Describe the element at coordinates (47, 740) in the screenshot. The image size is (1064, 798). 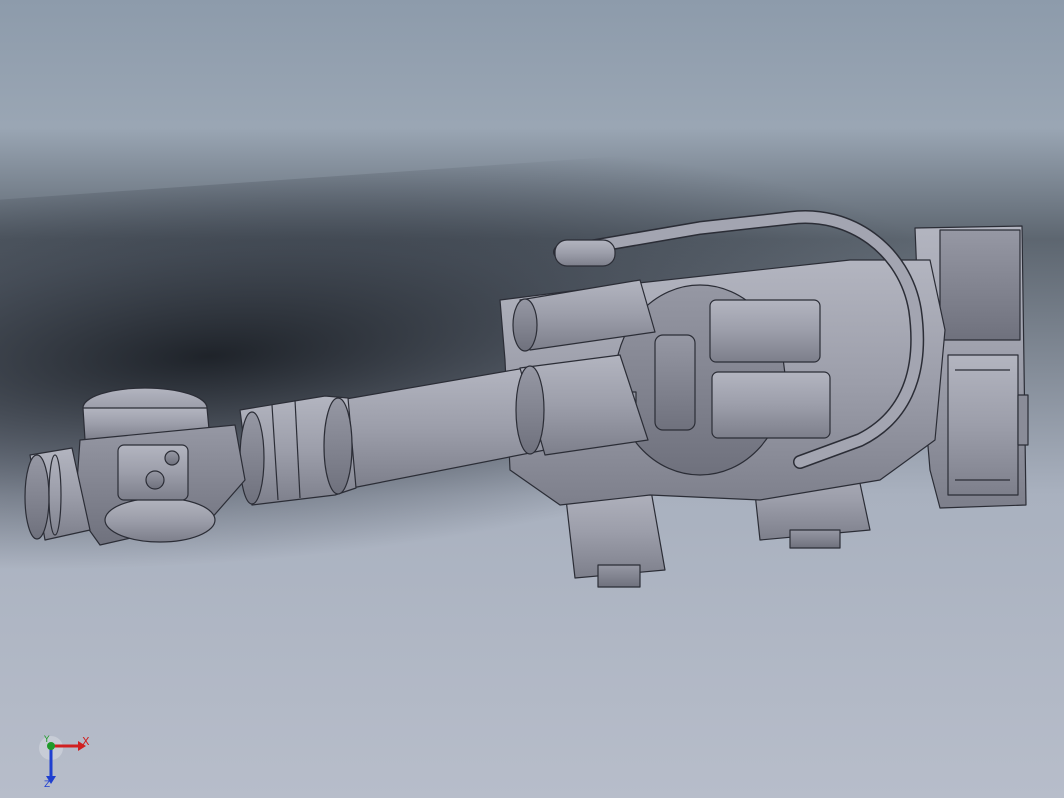
I see `y-axis-label: Y` at that location.